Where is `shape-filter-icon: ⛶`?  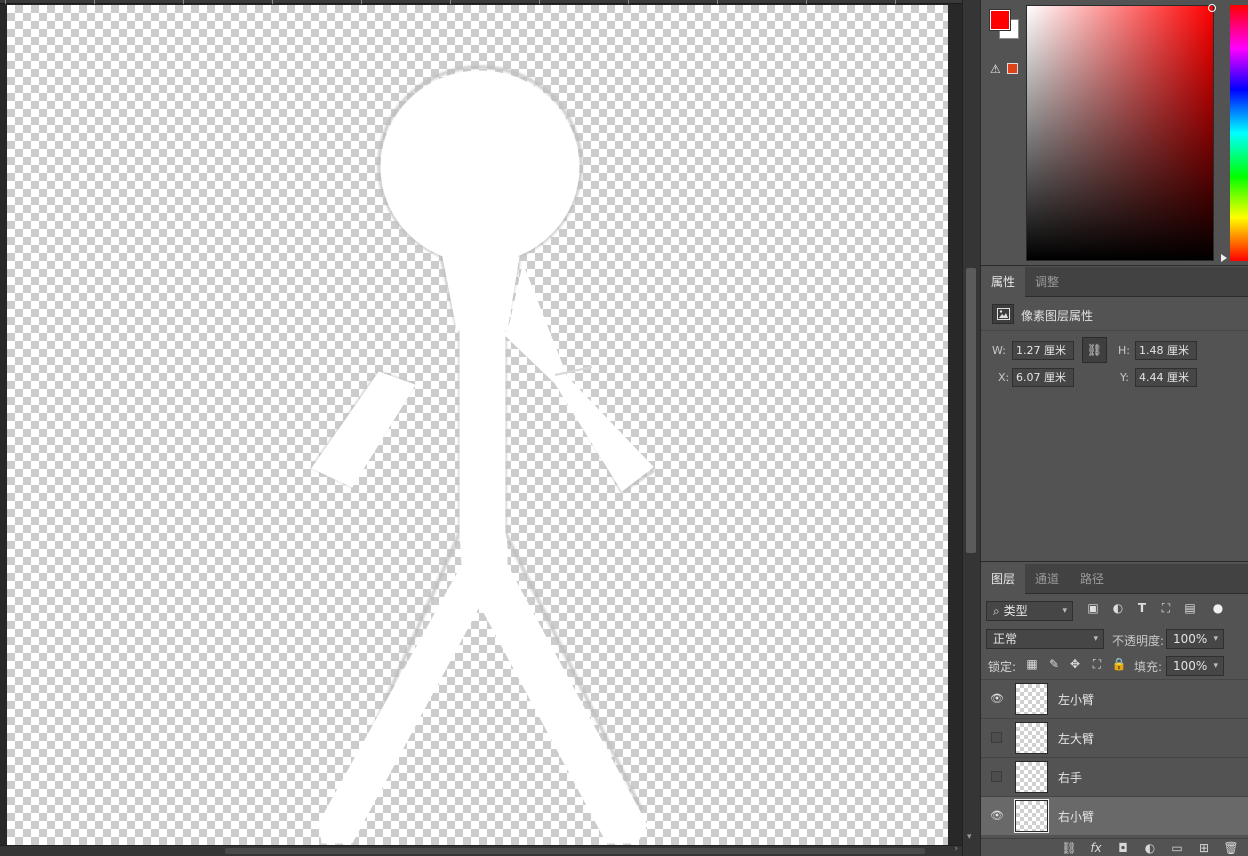
shape-filter-icon: ⛶ is located at coordinates (1166, 608).